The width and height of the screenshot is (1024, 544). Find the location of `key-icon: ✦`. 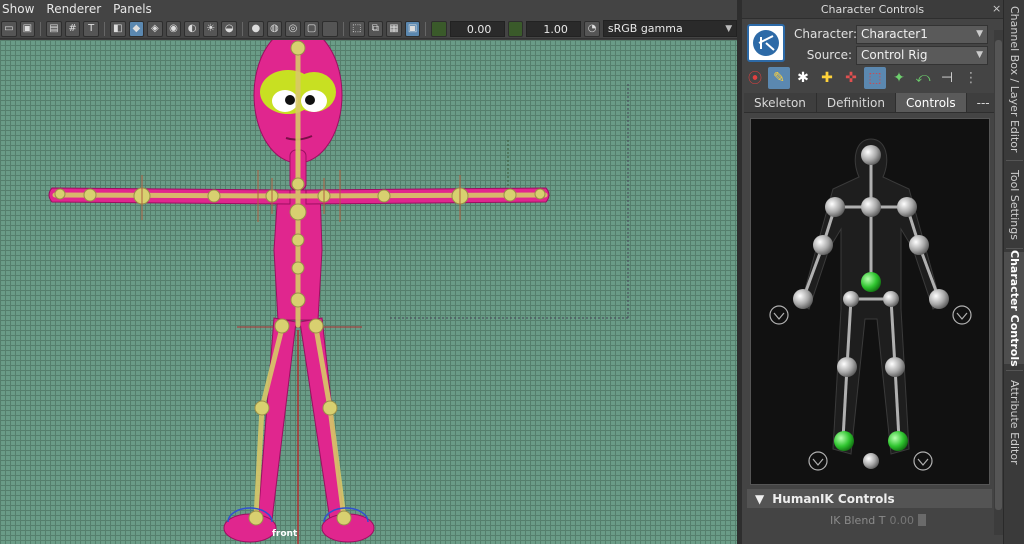

key-icon: ✦ is located at coordinates (899, 78).